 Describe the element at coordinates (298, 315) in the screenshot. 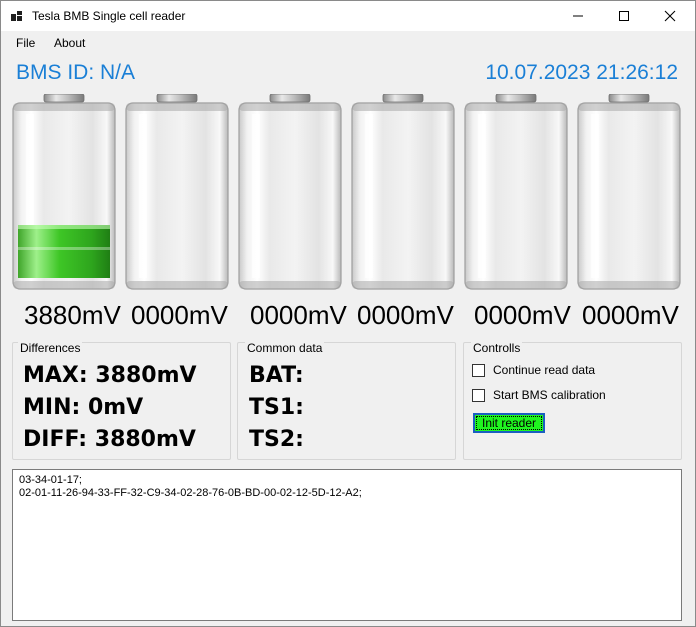

I see `cell-3-voltage: 0000mV` at that location.